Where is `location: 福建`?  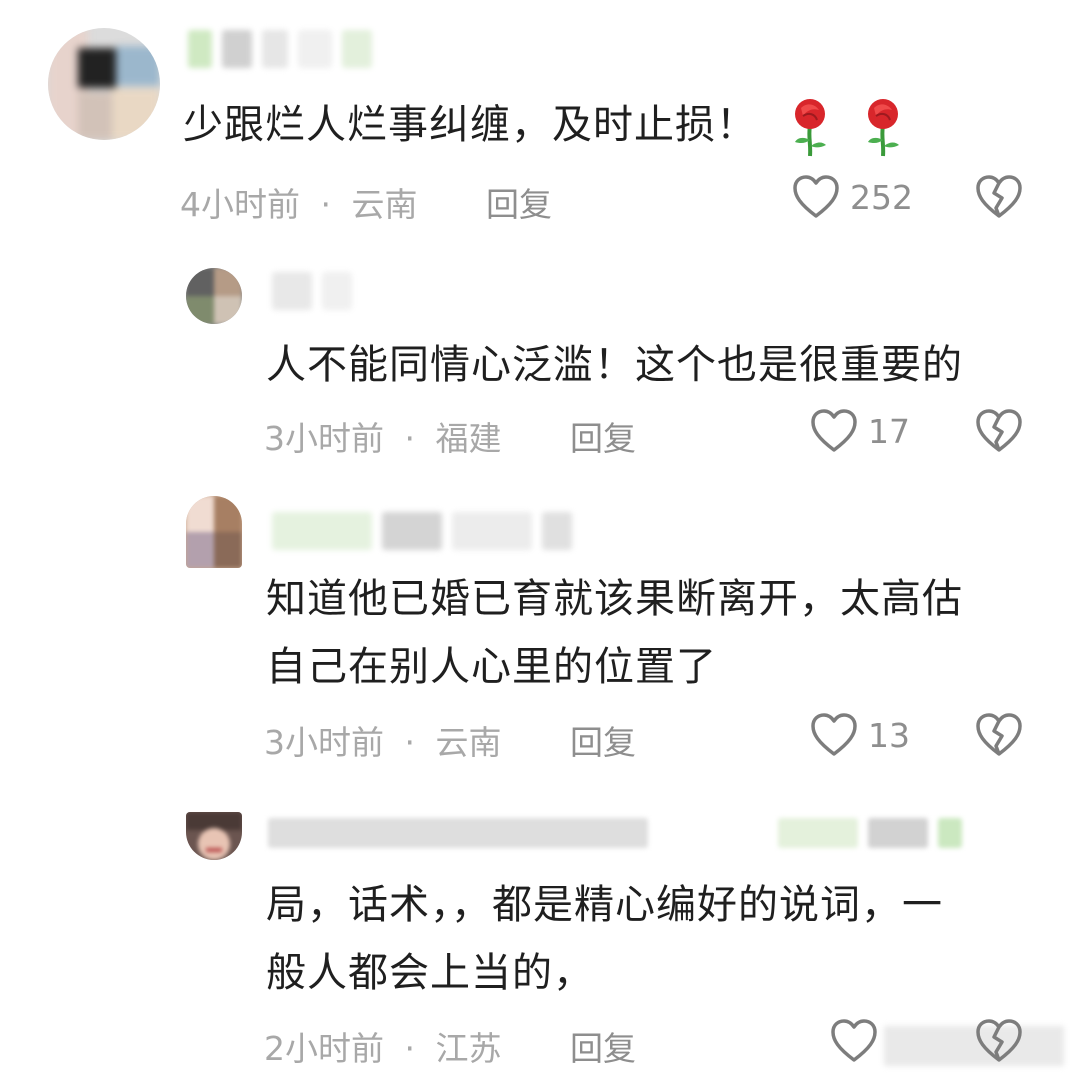 location: 福建 is located at coordinates (468, 438).